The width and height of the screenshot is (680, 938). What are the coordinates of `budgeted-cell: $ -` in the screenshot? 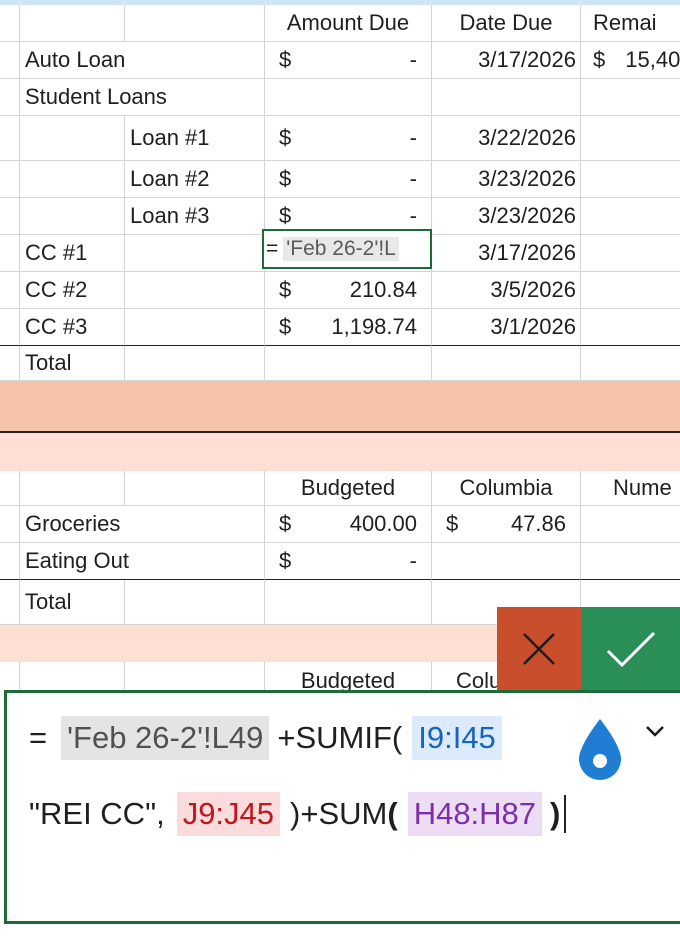 It's located at (348, 561).